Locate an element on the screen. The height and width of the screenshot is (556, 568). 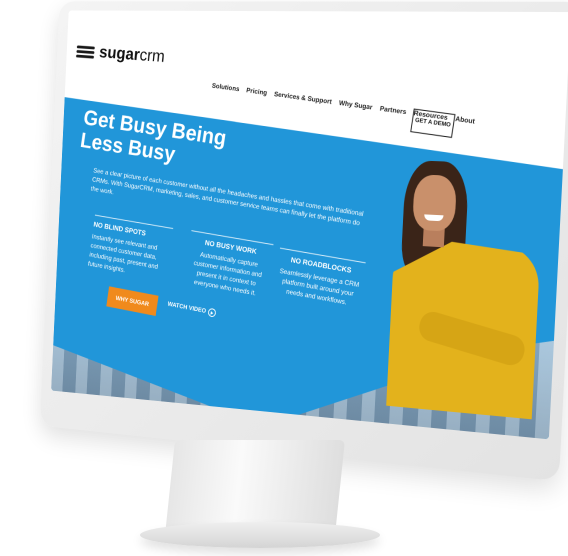
nav-pricing: Pricing is located at coordinates (257, 91).